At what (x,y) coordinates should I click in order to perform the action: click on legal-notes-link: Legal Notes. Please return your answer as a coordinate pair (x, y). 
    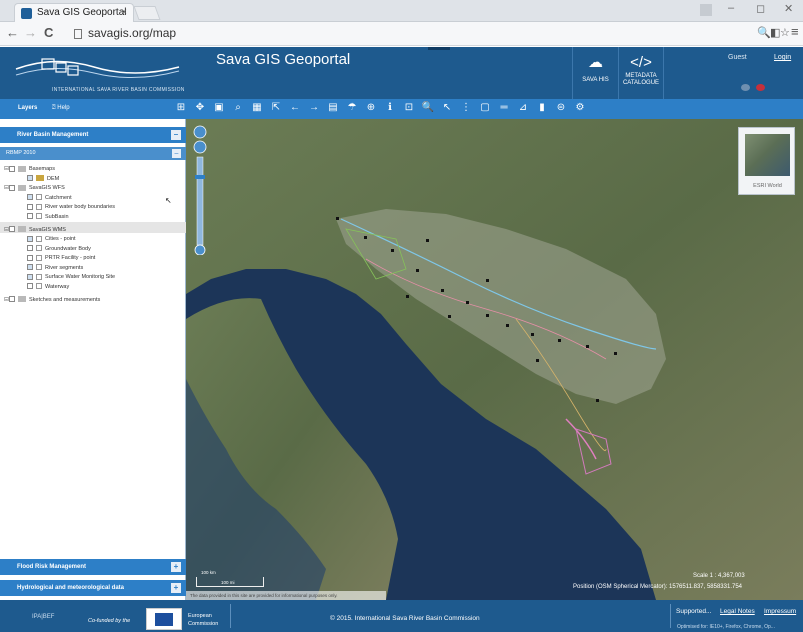
    Looking at the image, I should click on (737, 611).